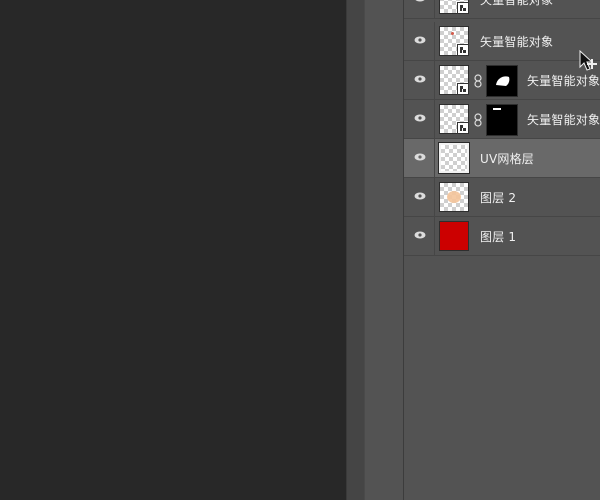 Image resolution: width=600 pixels, height=500 pixels. I want to click on layer-row: 图层 1, so click(502, 236).